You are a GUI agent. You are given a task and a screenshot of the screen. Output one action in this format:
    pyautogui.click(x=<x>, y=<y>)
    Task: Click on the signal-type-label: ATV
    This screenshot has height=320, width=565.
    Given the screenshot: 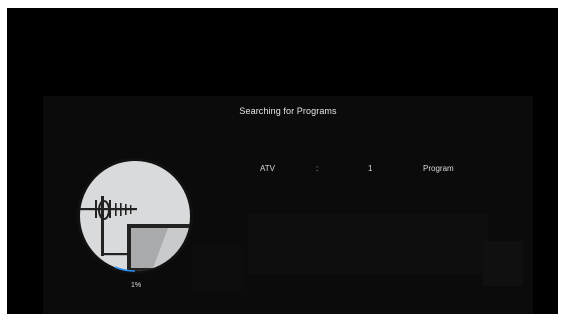 What is the action you would take?
    pyautogui.click(x=267, y=168)
    